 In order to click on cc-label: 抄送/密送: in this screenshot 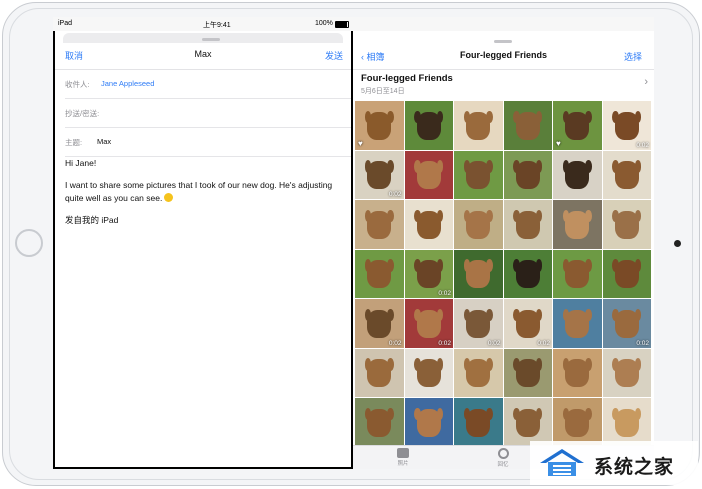, I will do `click(82, 113)`.